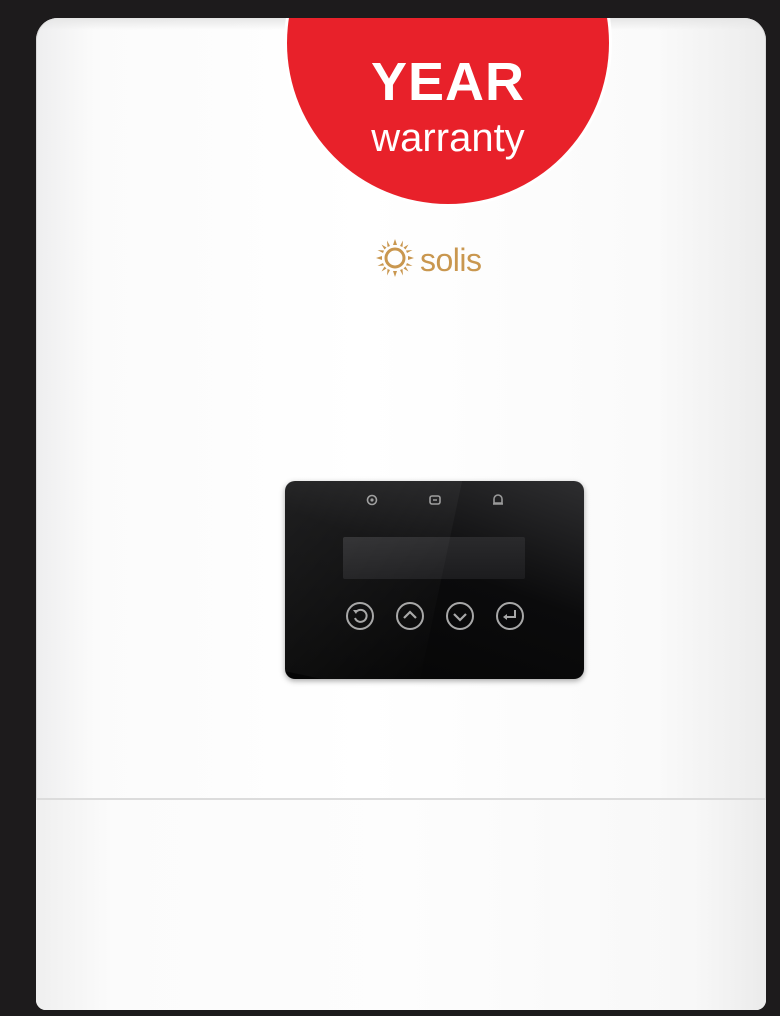  I want to click on up-key, so click(410, 616).